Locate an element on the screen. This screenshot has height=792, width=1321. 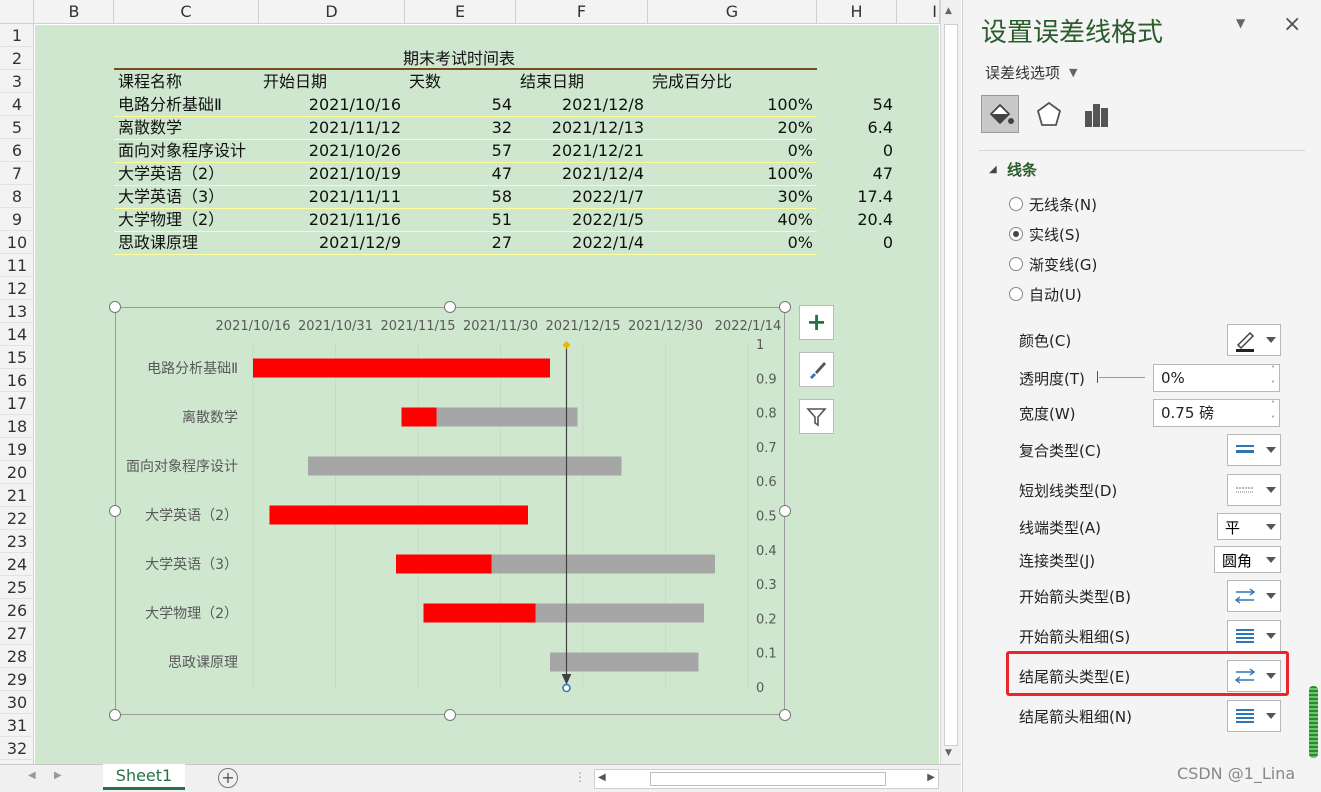
width-input: 0.75 磅 ˄ ˅ is located at coordinates (1216, 413).